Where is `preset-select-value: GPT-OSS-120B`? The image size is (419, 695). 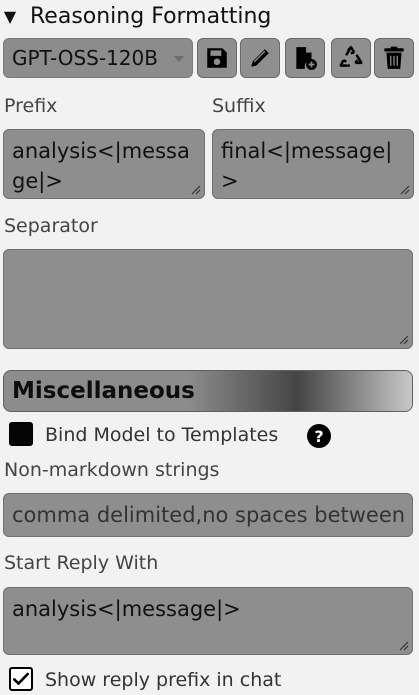 preset-select-value: GPT-OSS-120B is located at coordinates (85, 58).